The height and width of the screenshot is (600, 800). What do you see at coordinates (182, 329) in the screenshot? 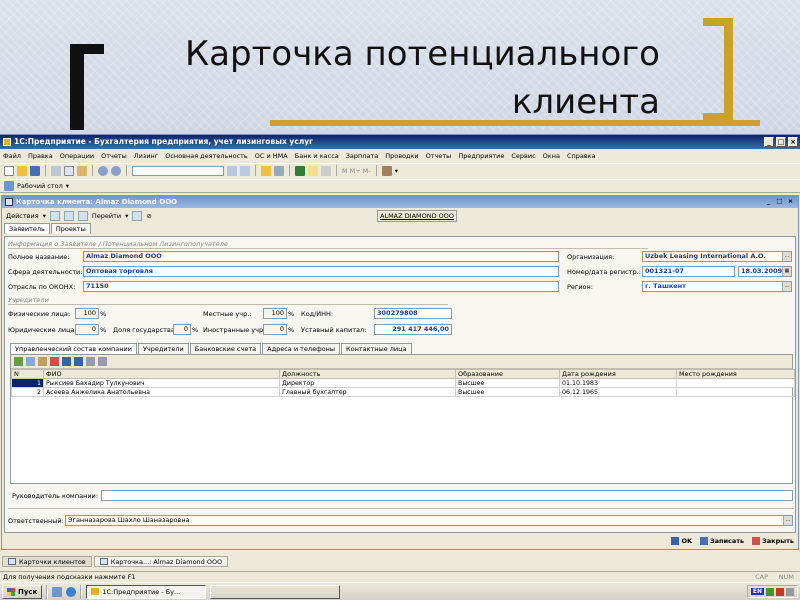
I see `state-share-field: 0` at bounding box center [182, 329].